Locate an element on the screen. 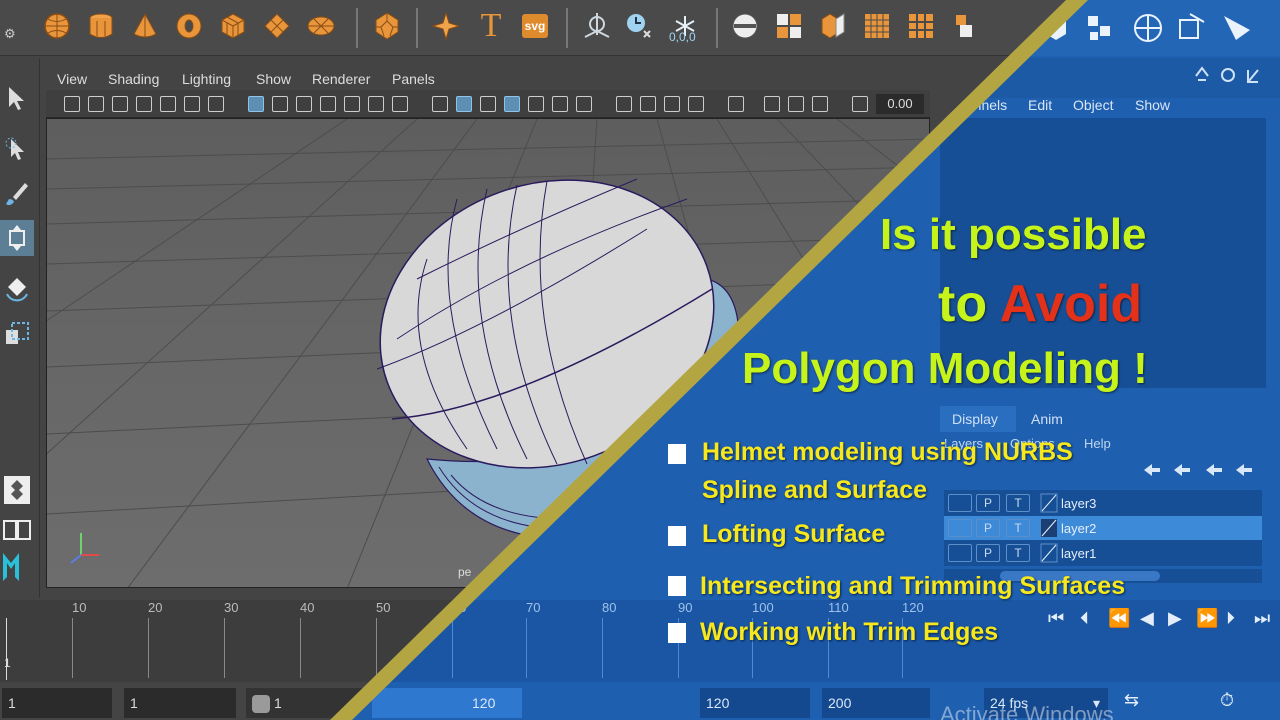 The image size is (1280, 720). current-frame-marker is located at coordinates (6, 649).